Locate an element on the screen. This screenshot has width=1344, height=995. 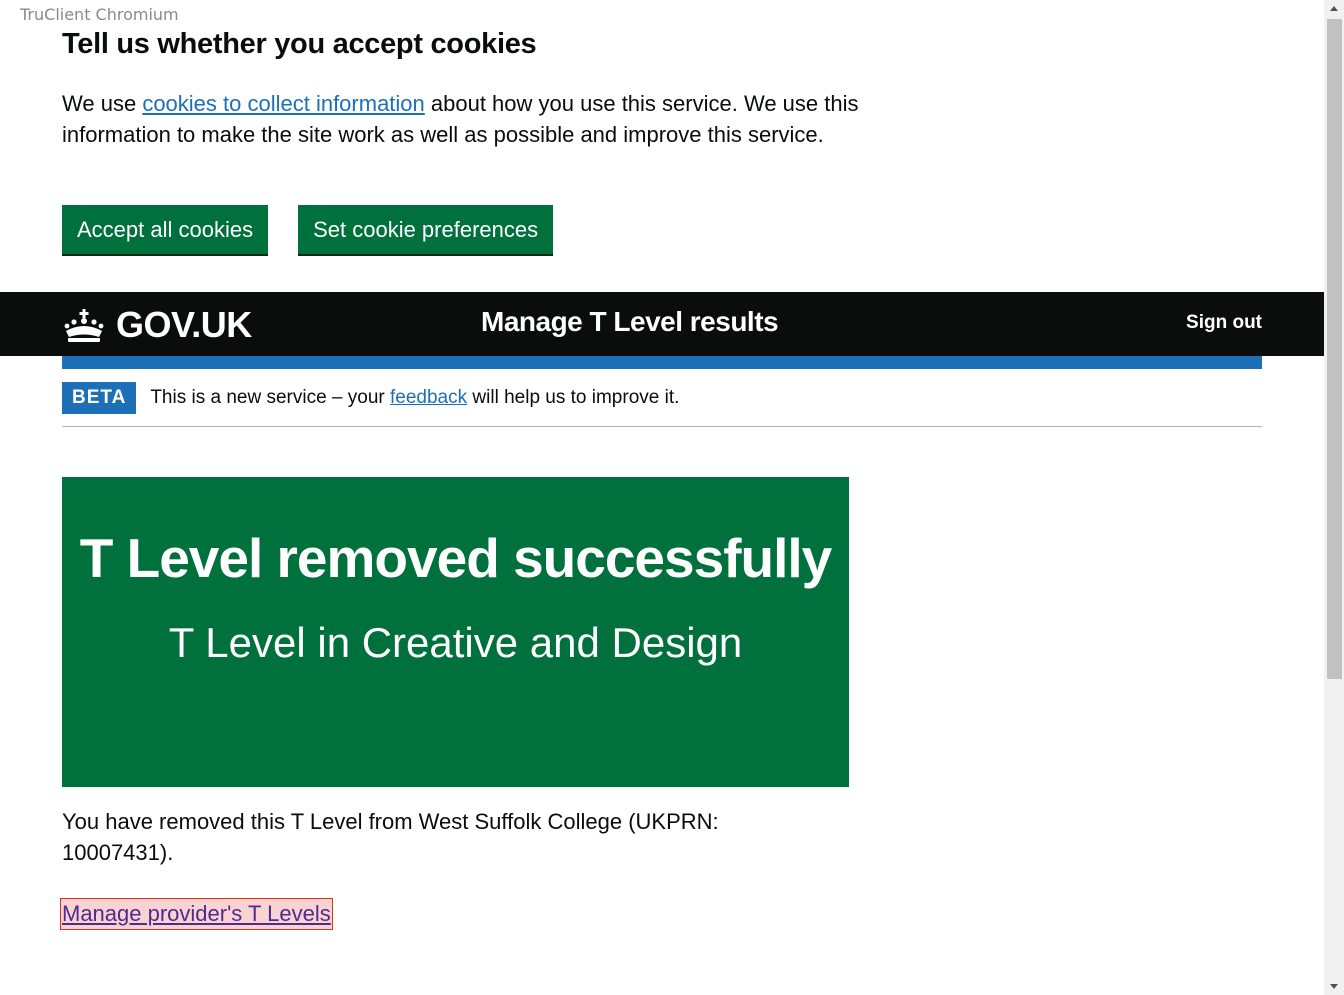
accept-cookies-button: Accept all cookies is located at coordinates (165, 229).